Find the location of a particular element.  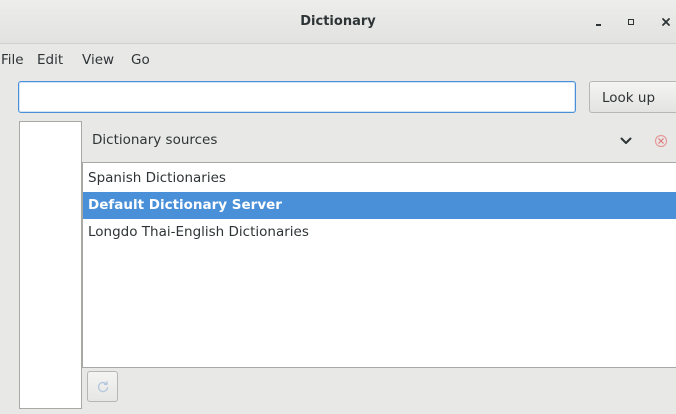

chevron-down-icon is located at coordinates (626, 141).